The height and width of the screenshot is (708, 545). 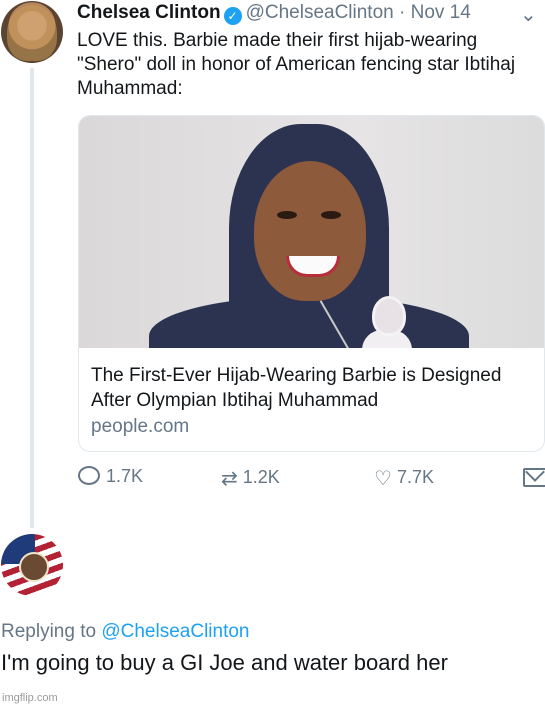 I want to click on author-name: Chelsea Clinton, so click(x=149, y=12).